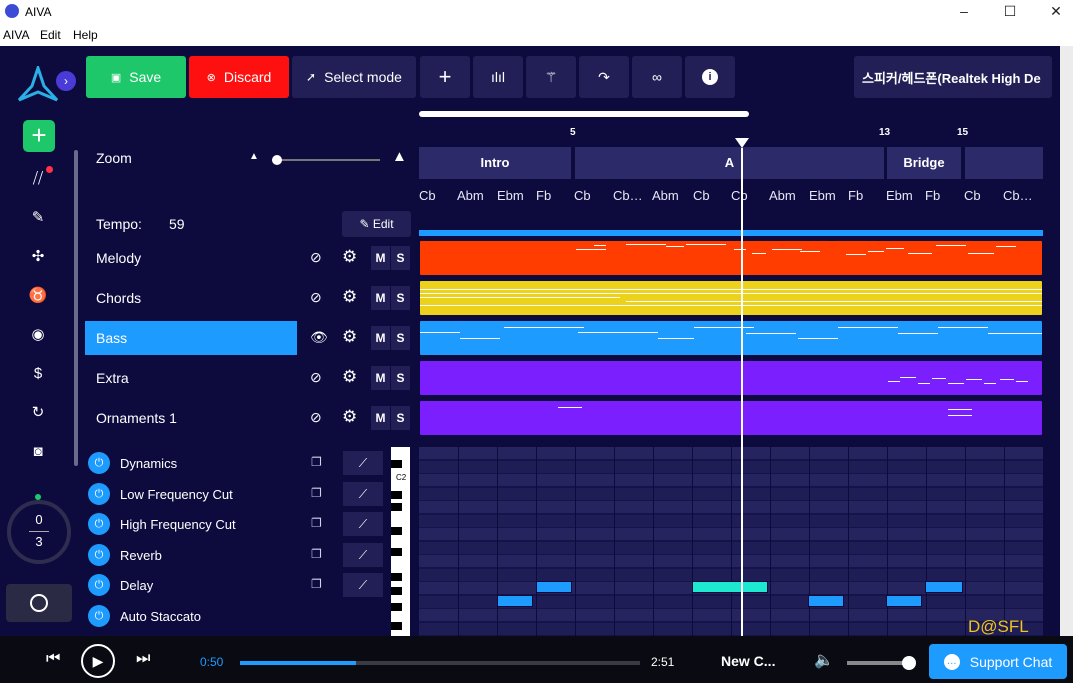 The image size is (1073, 683). I want to click on previous-icon: ⏮, so click(53, 659).